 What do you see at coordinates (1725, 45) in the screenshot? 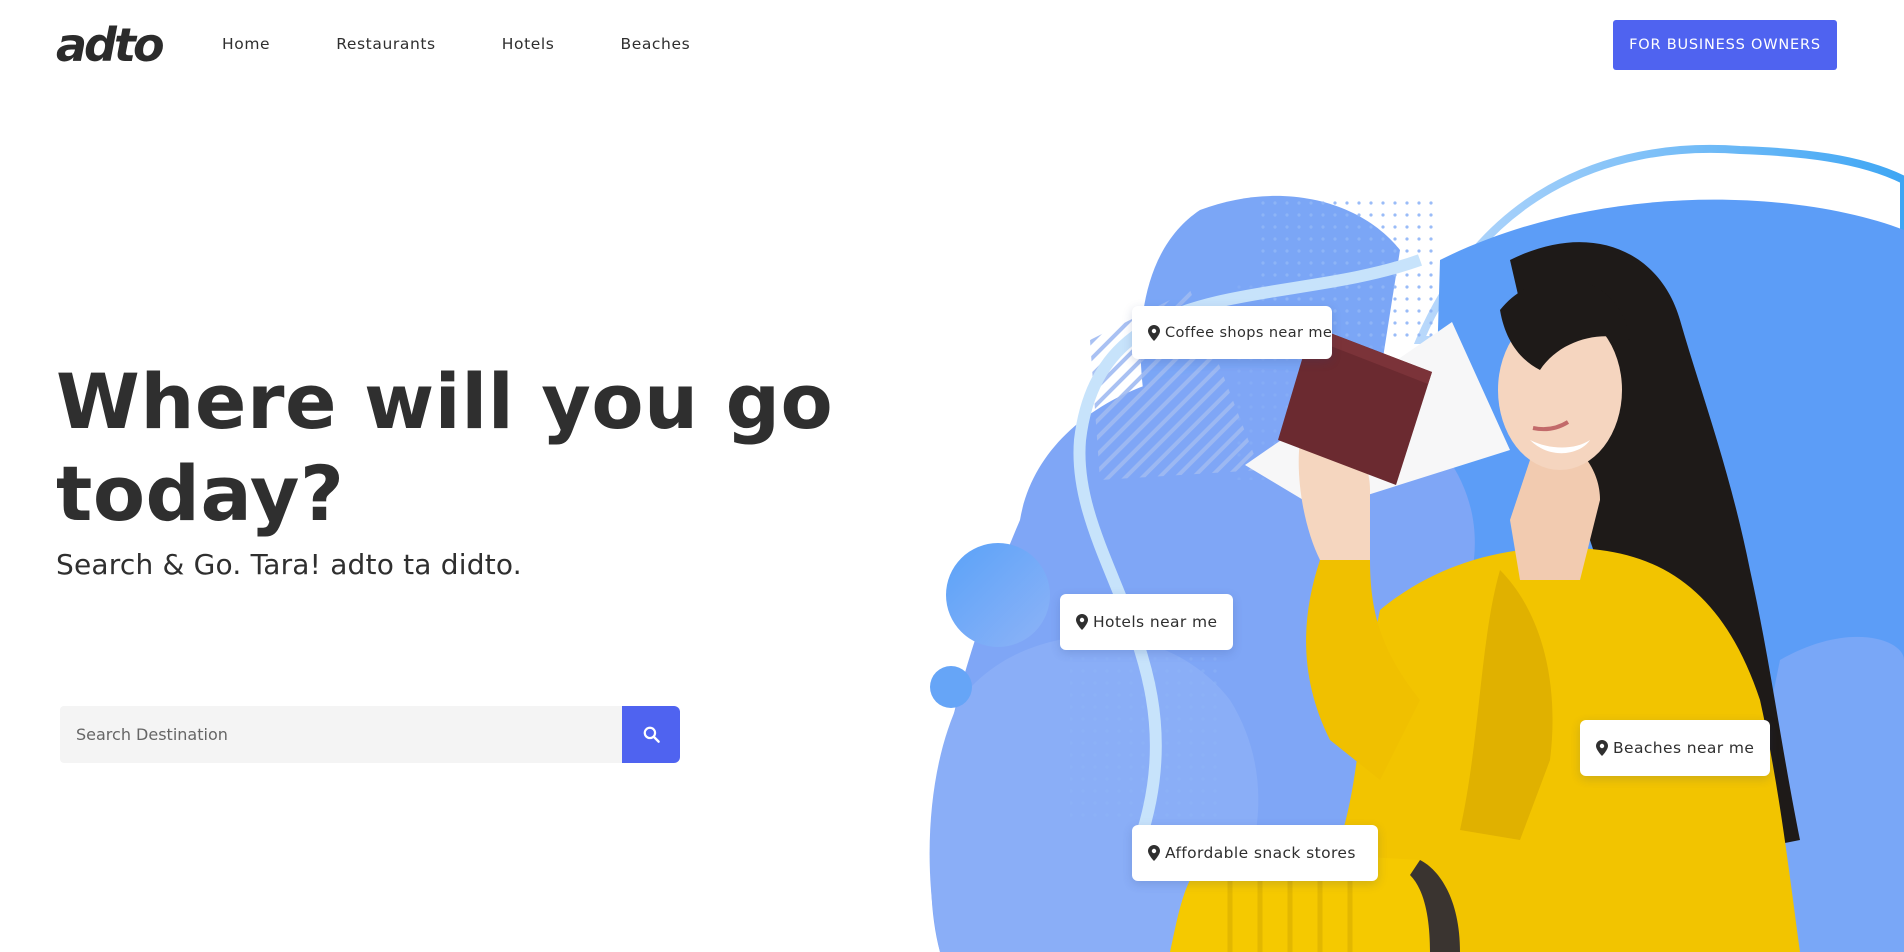
I see `for-business-owners-button: FOR BUSINESS OWNERS` at bounding box center [1725, 45].